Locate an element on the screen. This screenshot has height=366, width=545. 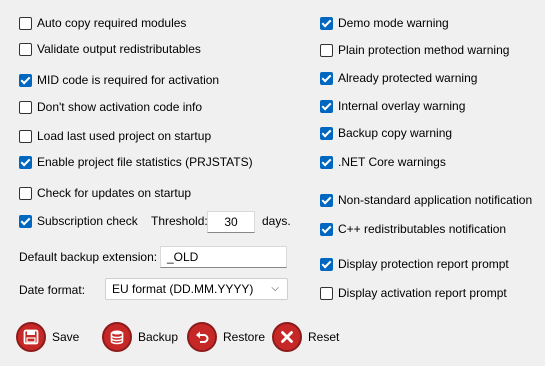
backup-extension-input: _OLD is located at coordinates (223, 257).